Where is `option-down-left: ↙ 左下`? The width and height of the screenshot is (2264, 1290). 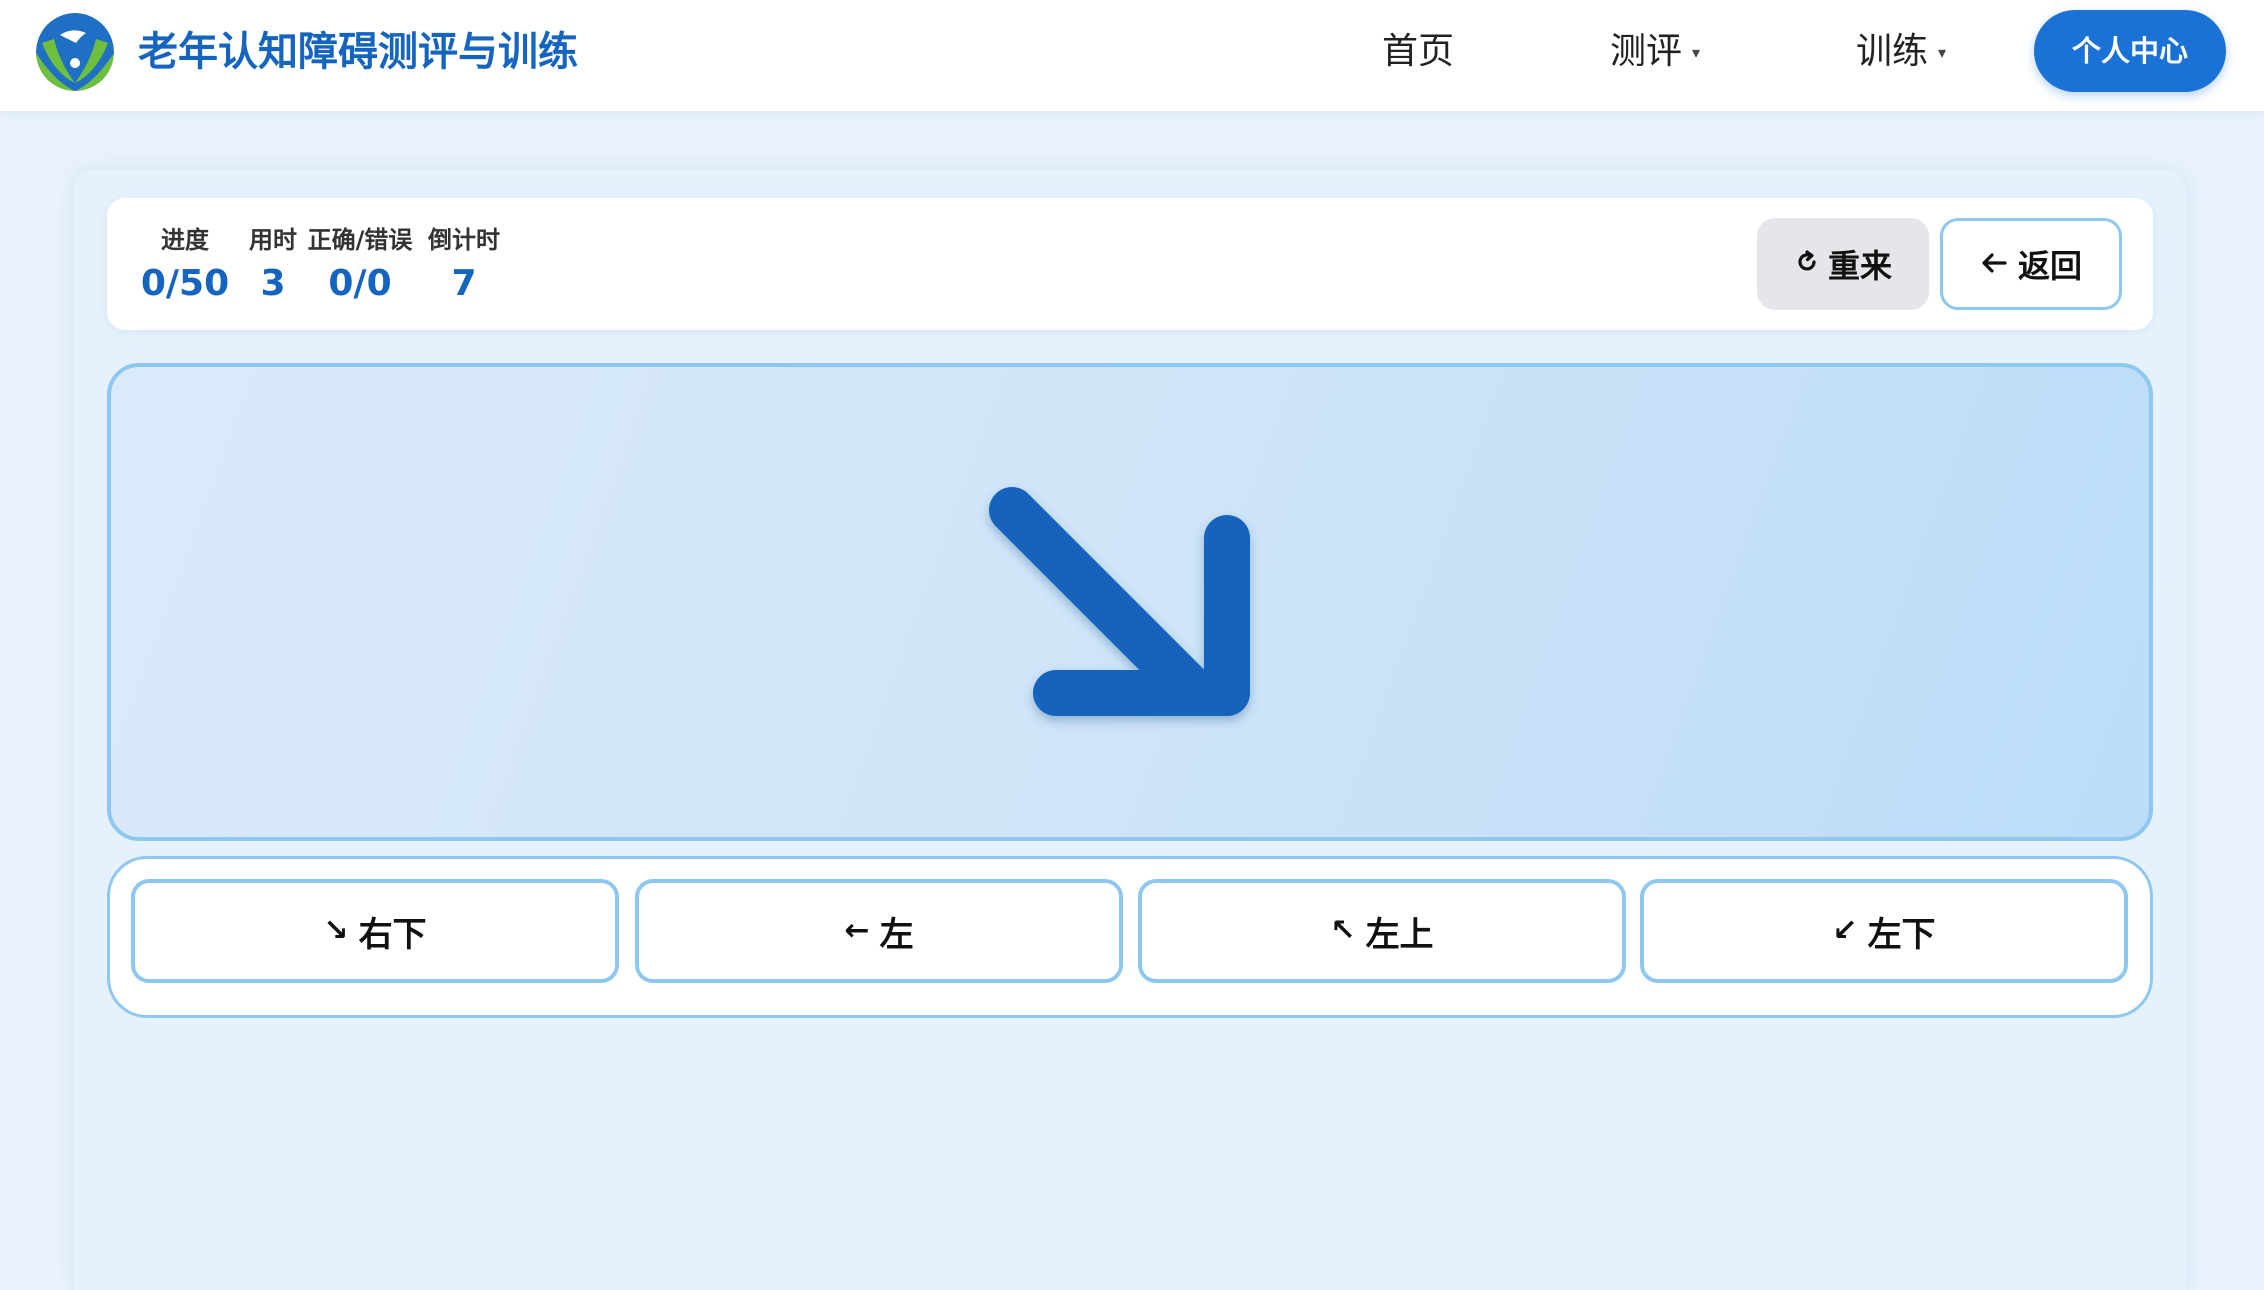 option-down-left: ↙ 左下 is located at coordinates (1884, 931).